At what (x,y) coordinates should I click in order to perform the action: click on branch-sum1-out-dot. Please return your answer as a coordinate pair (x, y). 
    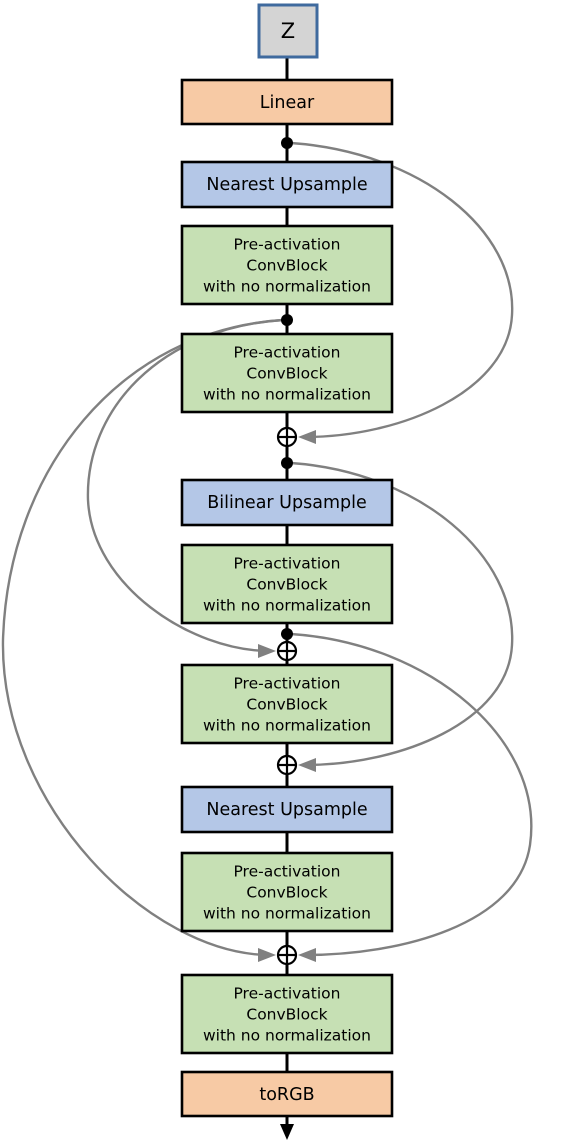
    Looking at the image, I should click on (287, 463).